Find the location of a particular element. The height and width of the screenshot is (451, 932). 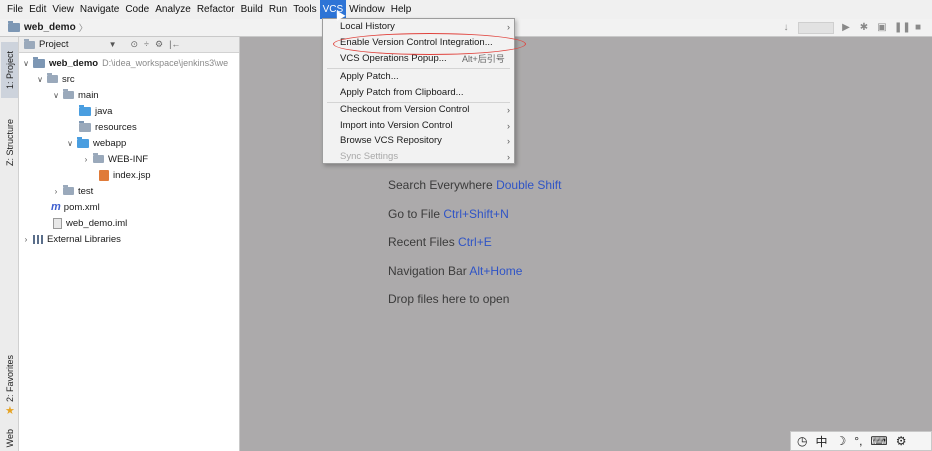

menu-tools: Tools is located at coordinates (304, 9).